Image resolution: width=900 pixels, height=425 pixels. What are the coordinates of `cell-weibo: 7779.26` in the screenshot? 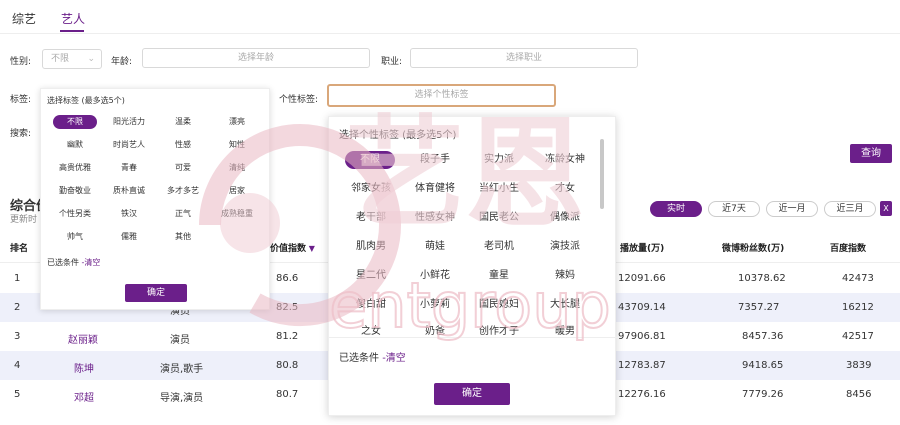 It's located at (763, 394).